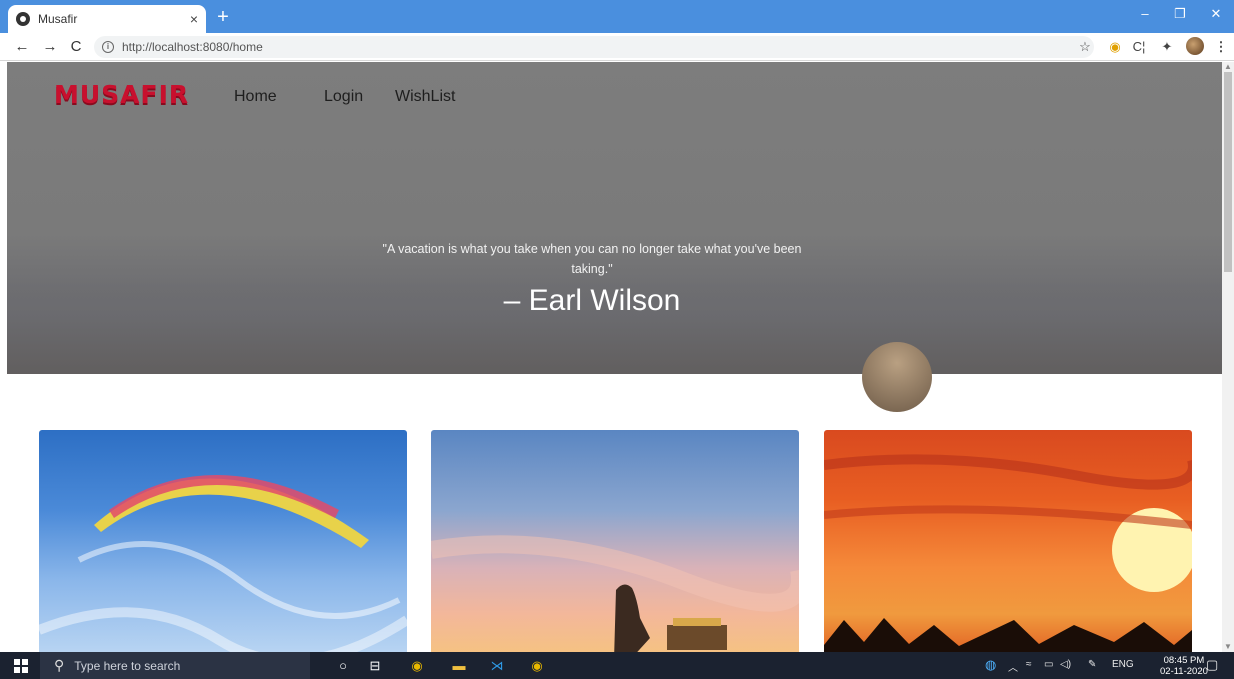 Image resolution: width=1234 pixels, height=679 pixels. What do you see at coordinates (343, 97) in the screenshot?
I see `nav-login-link: Login` at bounding box center [343, 97].